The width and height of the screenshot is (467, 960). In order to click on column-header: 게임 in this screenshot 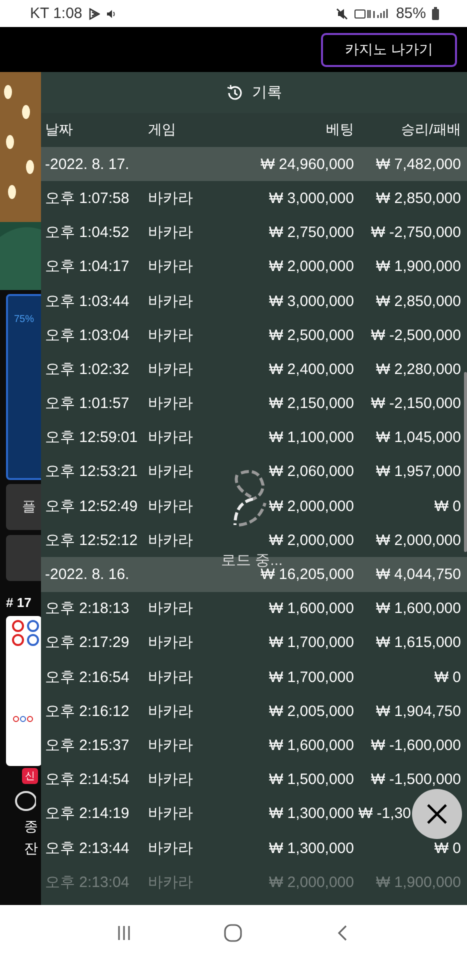, I will do `click(162, 130)`.